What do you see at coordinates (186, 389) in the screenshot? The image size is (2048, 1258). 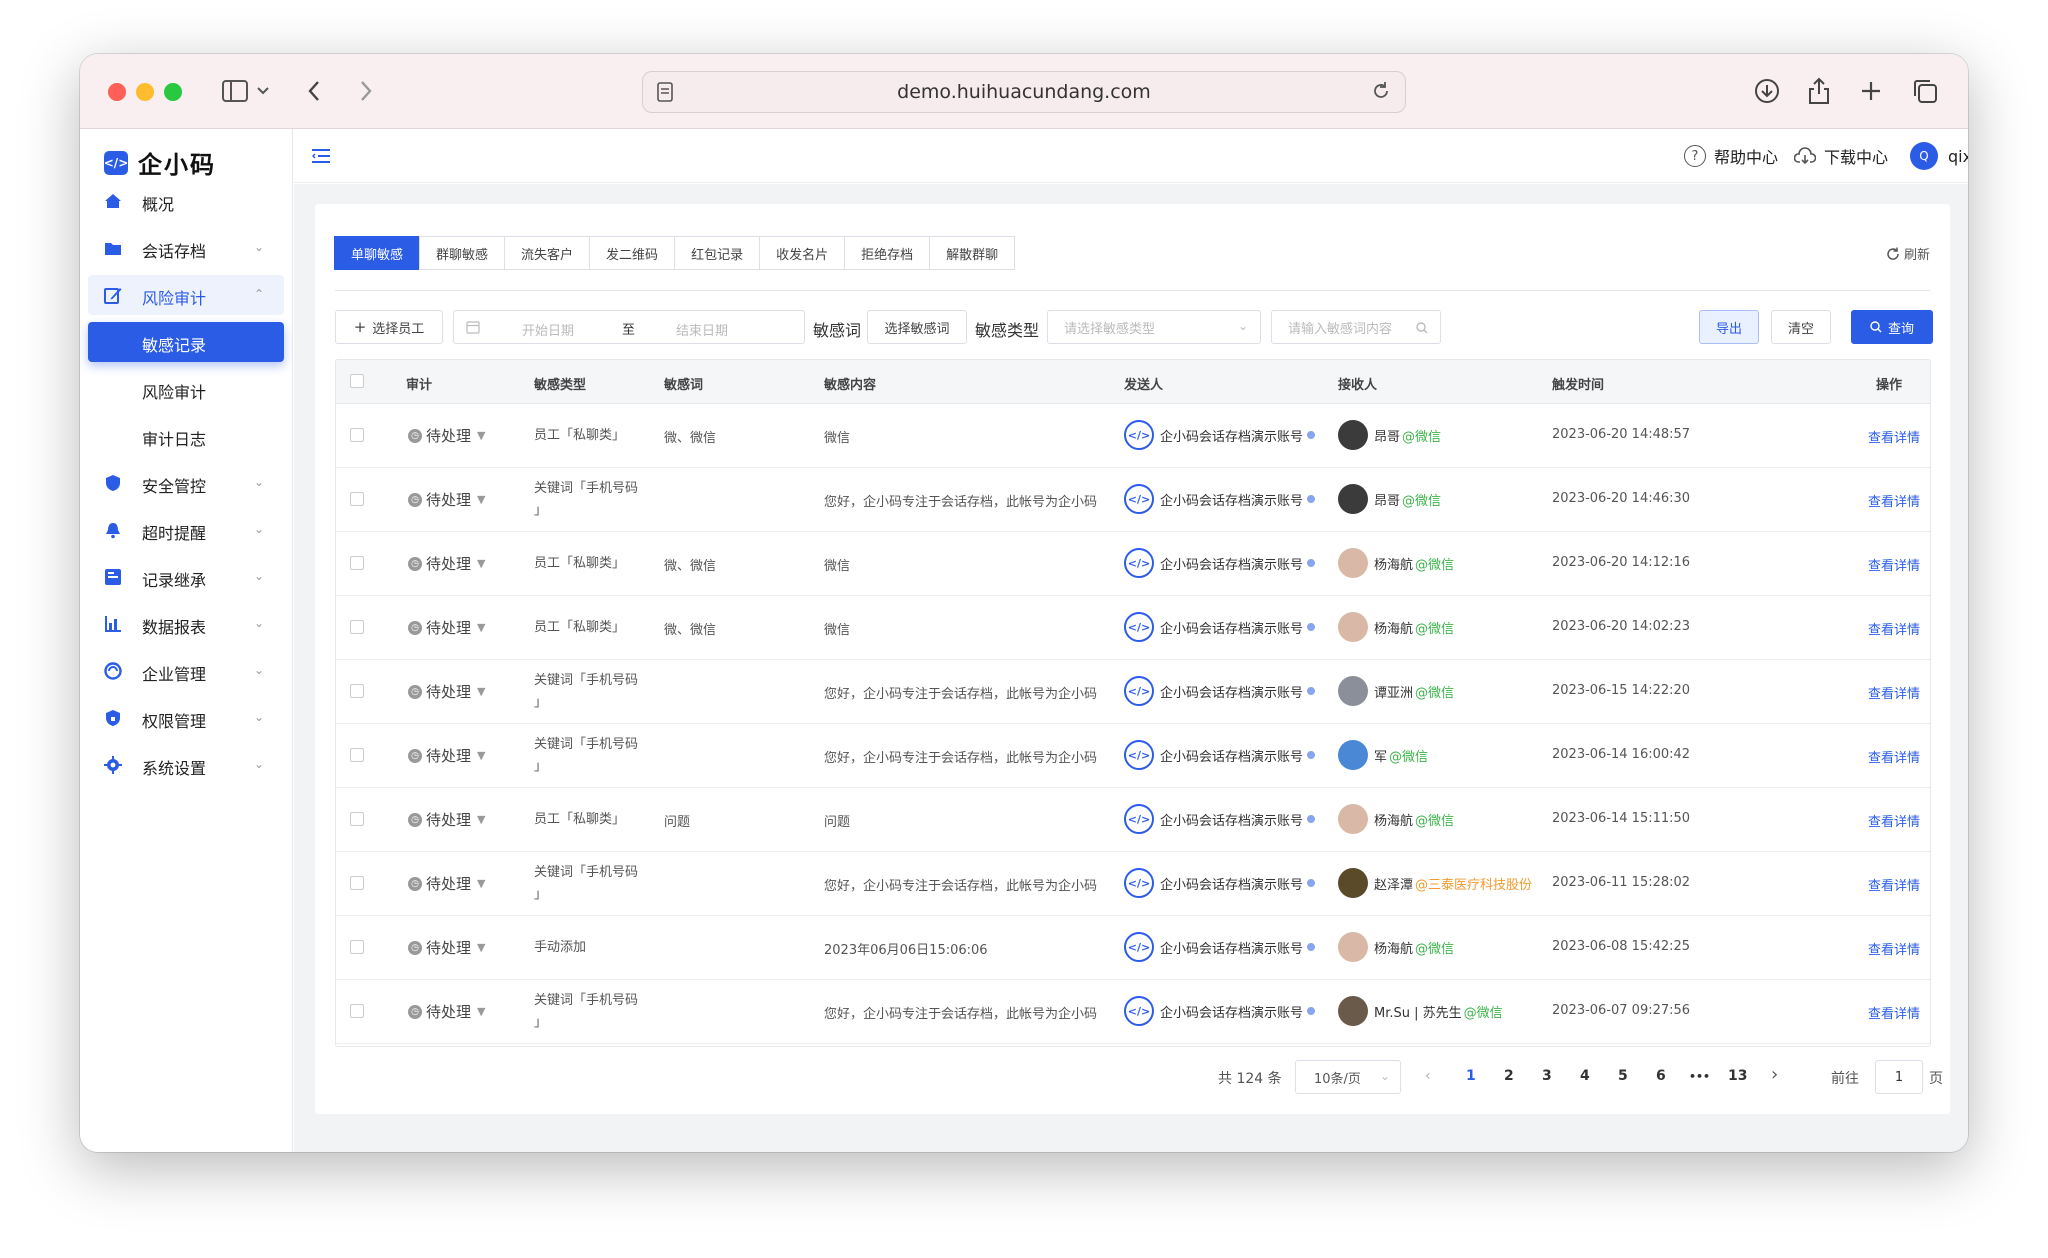 I see `sidebar-item-risk-audit-sub: 风险审计` at bounding box center [186, 389].